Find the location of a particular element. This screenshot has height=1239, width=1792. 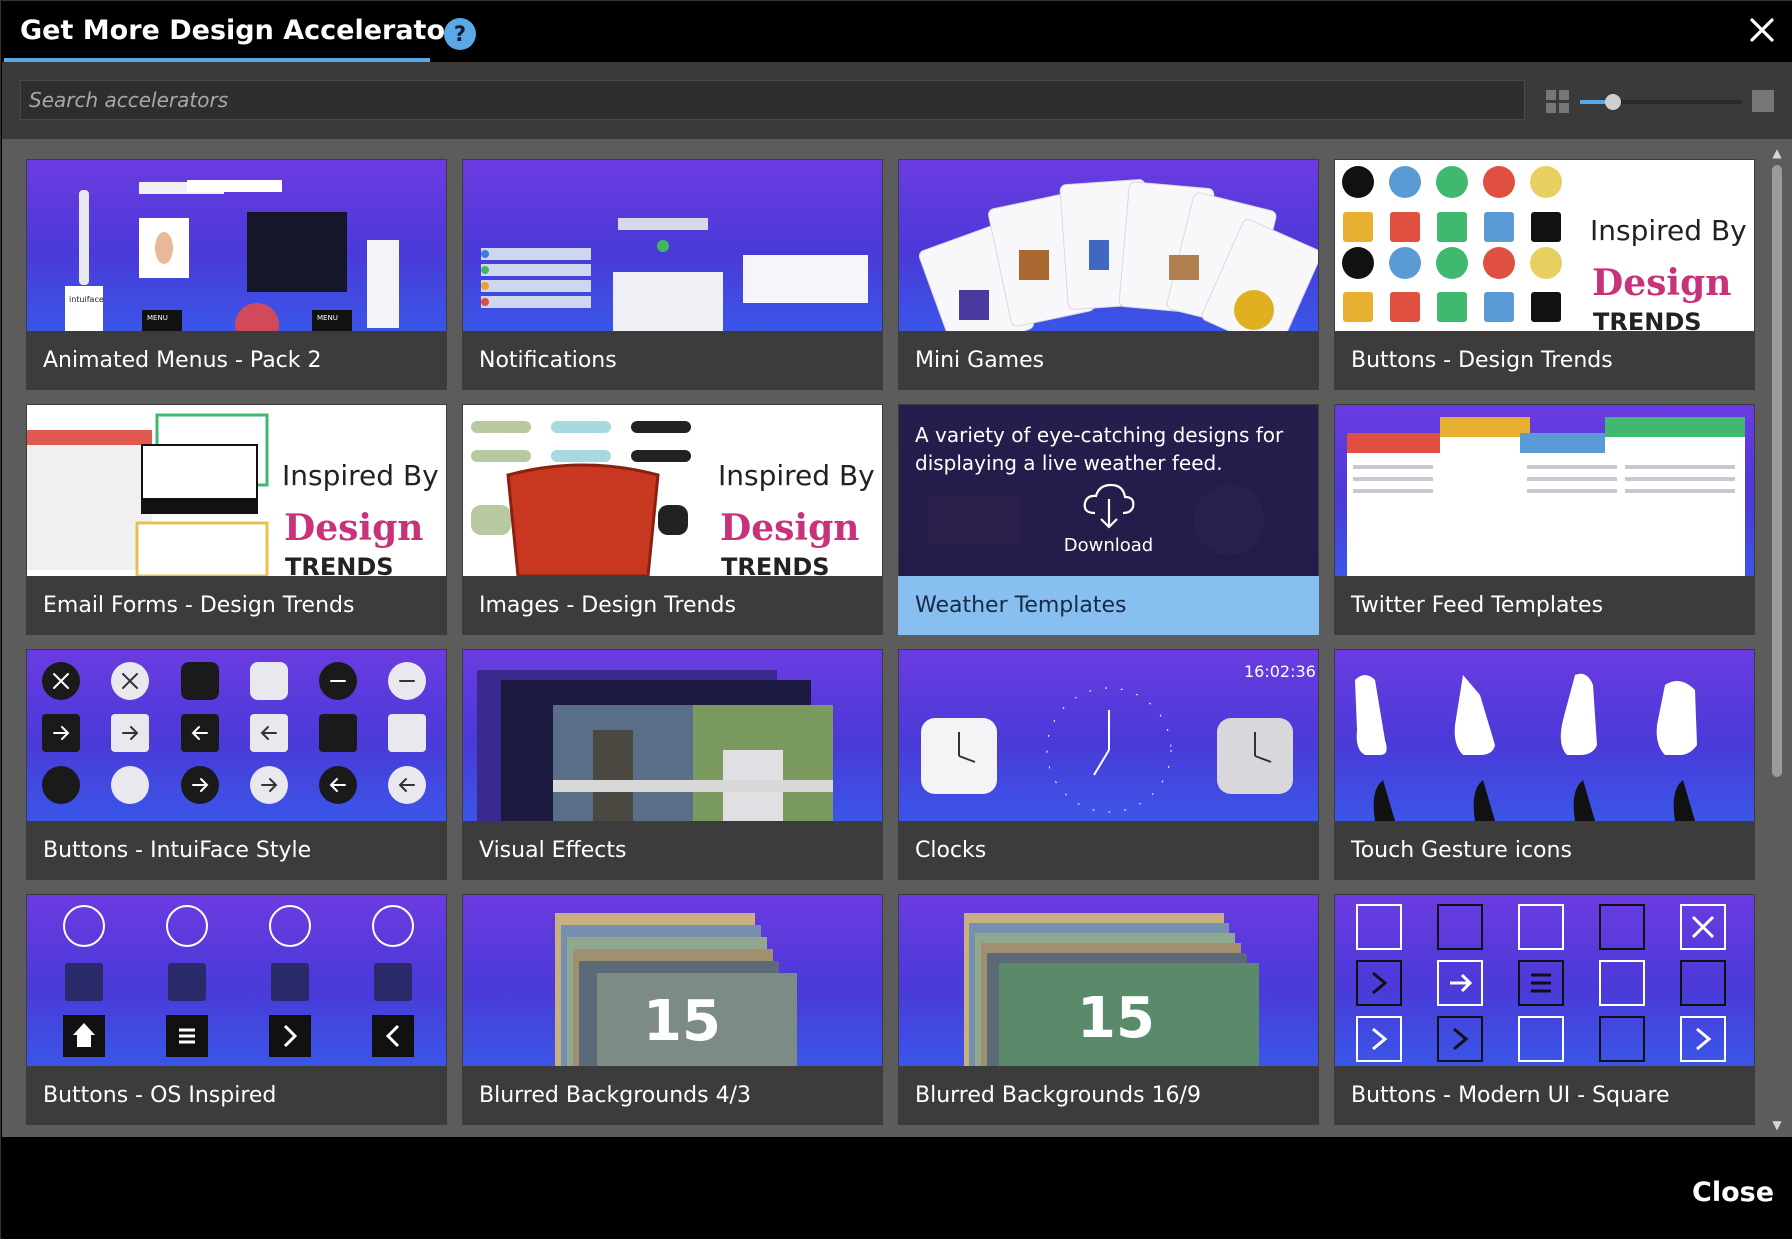

touch-gestures-preview-image is located at coordinates (1526, 747).